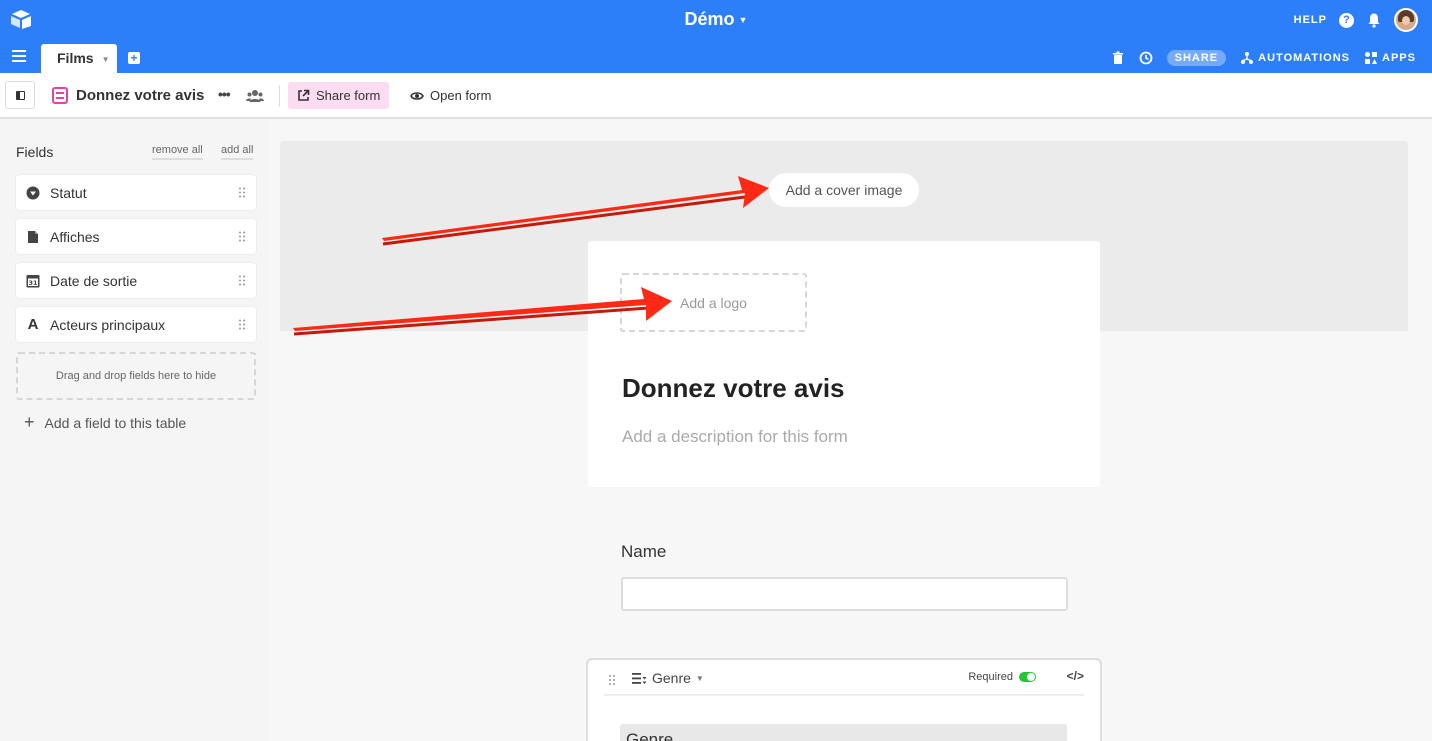  What do you see at coordinates (716, 36) in the screenshot?
I see `top-bar: Démo ▼ HELP ? Films ▼ + SHARE AUTOMATIONS` at bounding box center [716, 36].